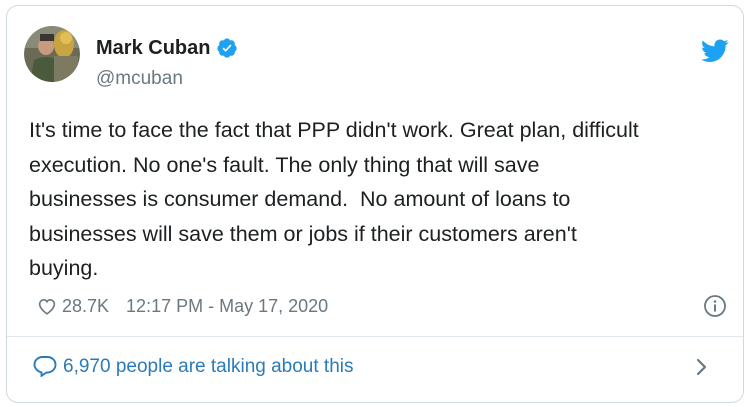  I want to click on like-count: 28.7K, so click(85, 306).